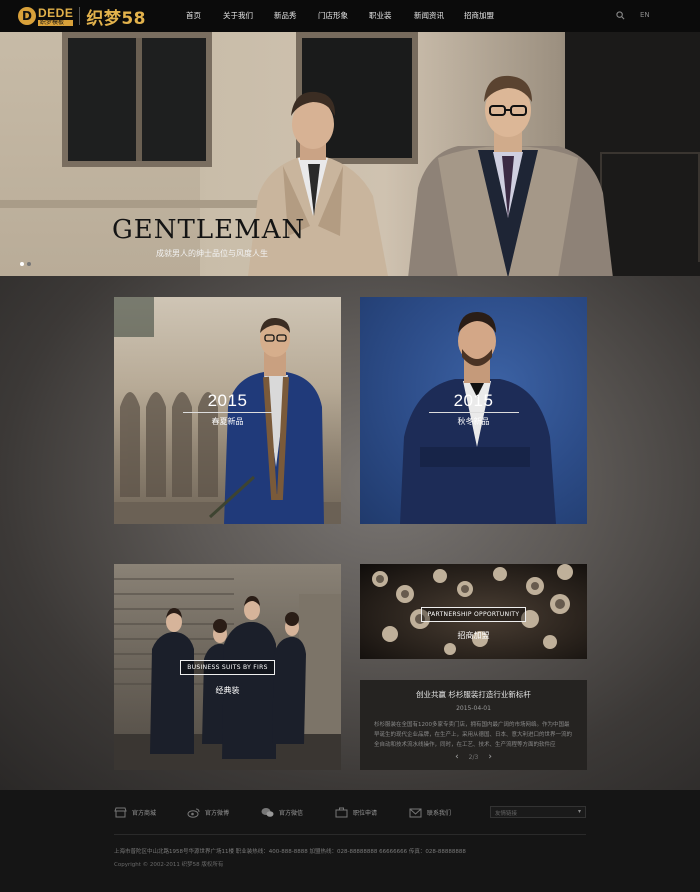 Image resolution: width=700 pixels, height=892 pixels. What do you see at coordinates (473, 421) in the screenshot?
I see `tile-season: 秋冬新品` at bounding box center [473, 421].